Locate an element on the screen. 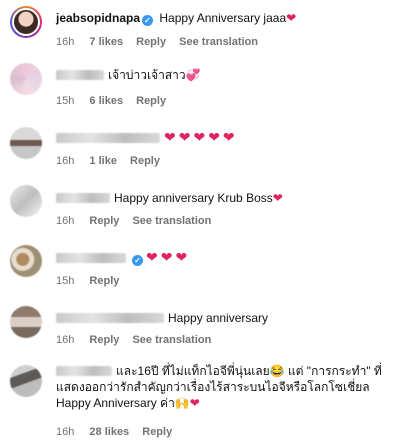 The width and height of the screenshot is (411, 448). comment-body: Happy anniversary is located at coordinates (218, 318).